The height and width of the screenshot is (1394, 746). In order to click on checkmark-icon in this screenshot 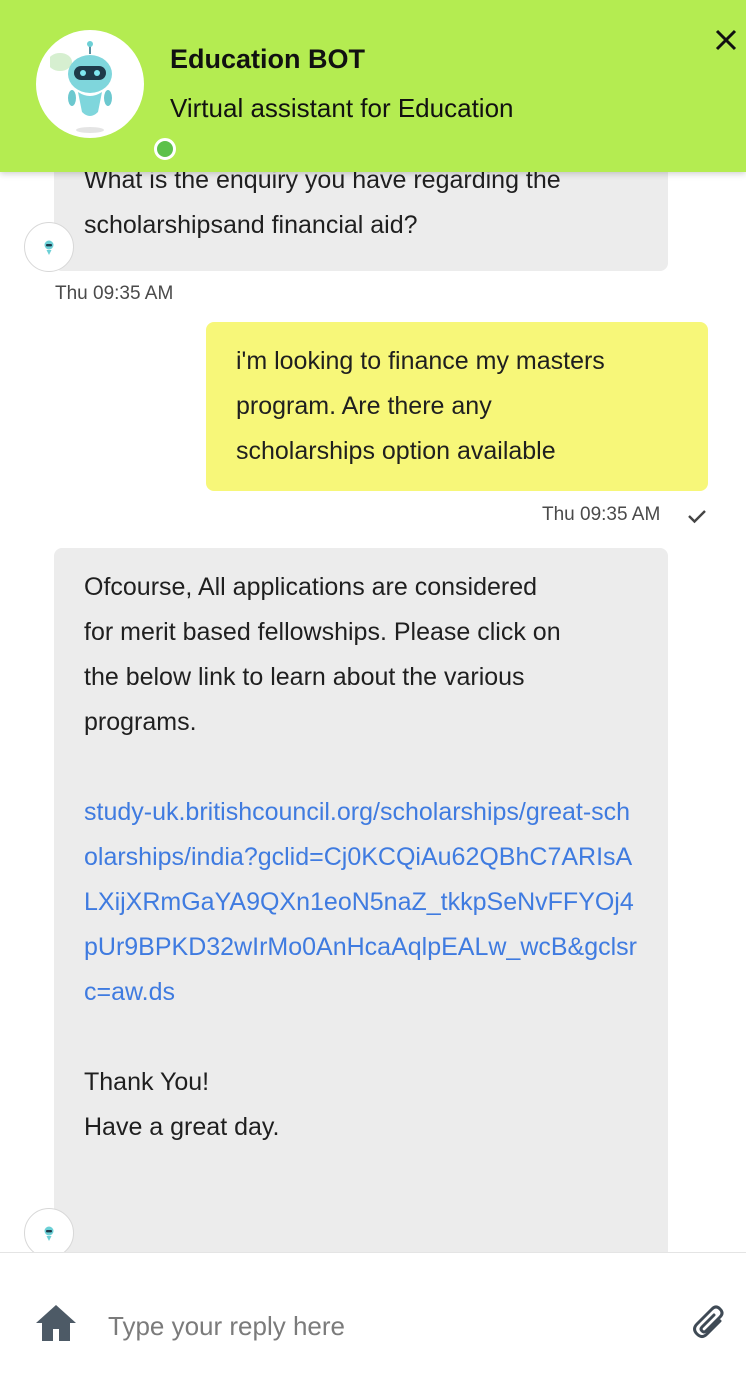, I will do `click(697, 517)`.